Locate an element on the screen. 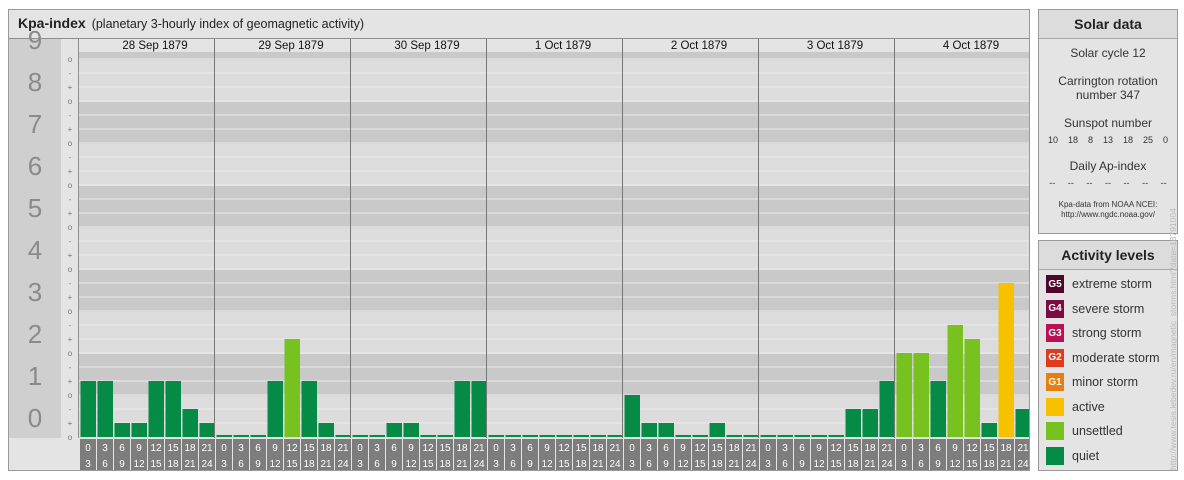 The width and height of the screenshot is (1184, 480). activity-levels-heading: Activity levels is located at coordinates (1108, 255).